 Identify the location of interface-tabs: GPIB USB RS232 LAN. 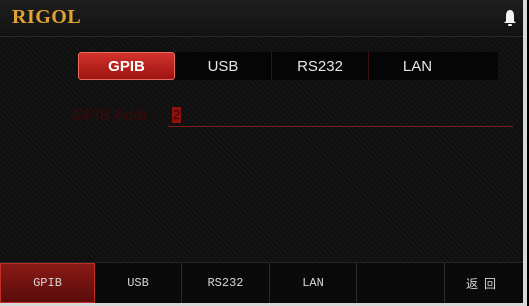
(288, 66).